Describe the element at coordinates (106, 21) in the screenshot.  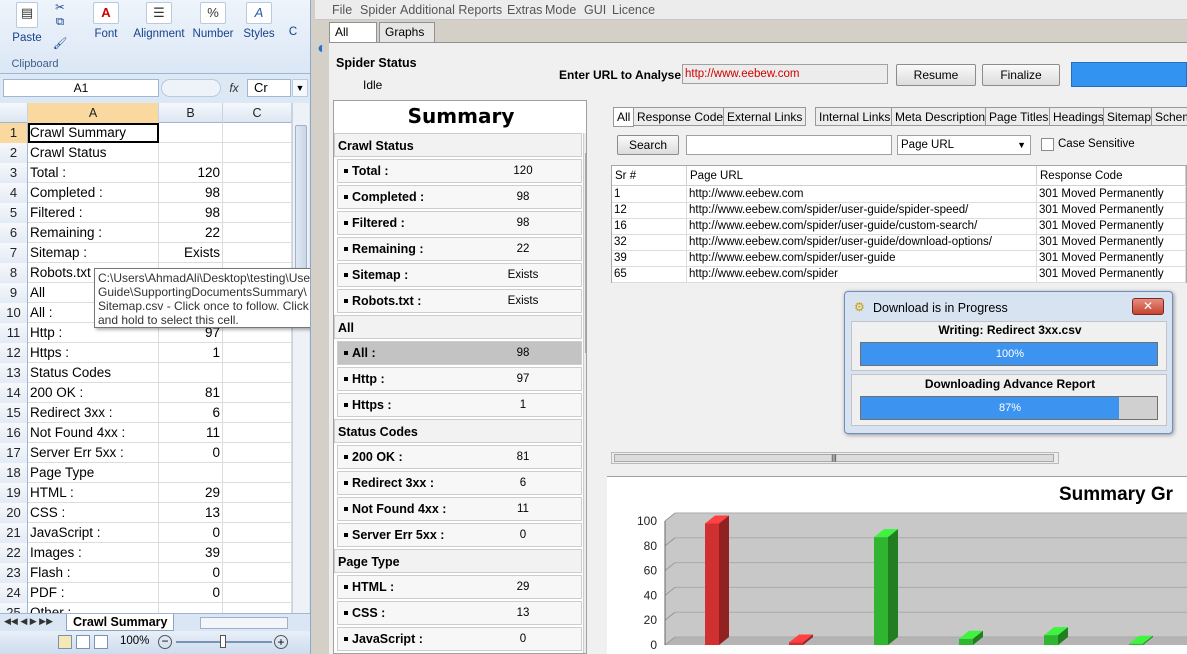
I see `font-button: A Font` at that location.